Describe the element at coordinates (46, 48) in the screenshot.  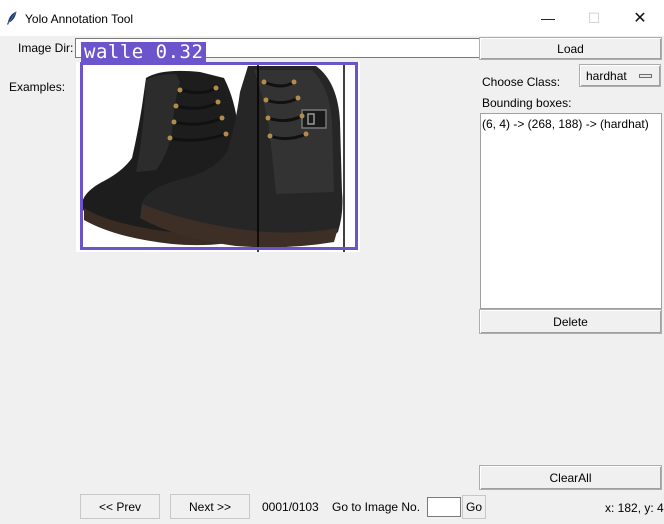
I see `image-dir-label: Image Dir:` at that location.